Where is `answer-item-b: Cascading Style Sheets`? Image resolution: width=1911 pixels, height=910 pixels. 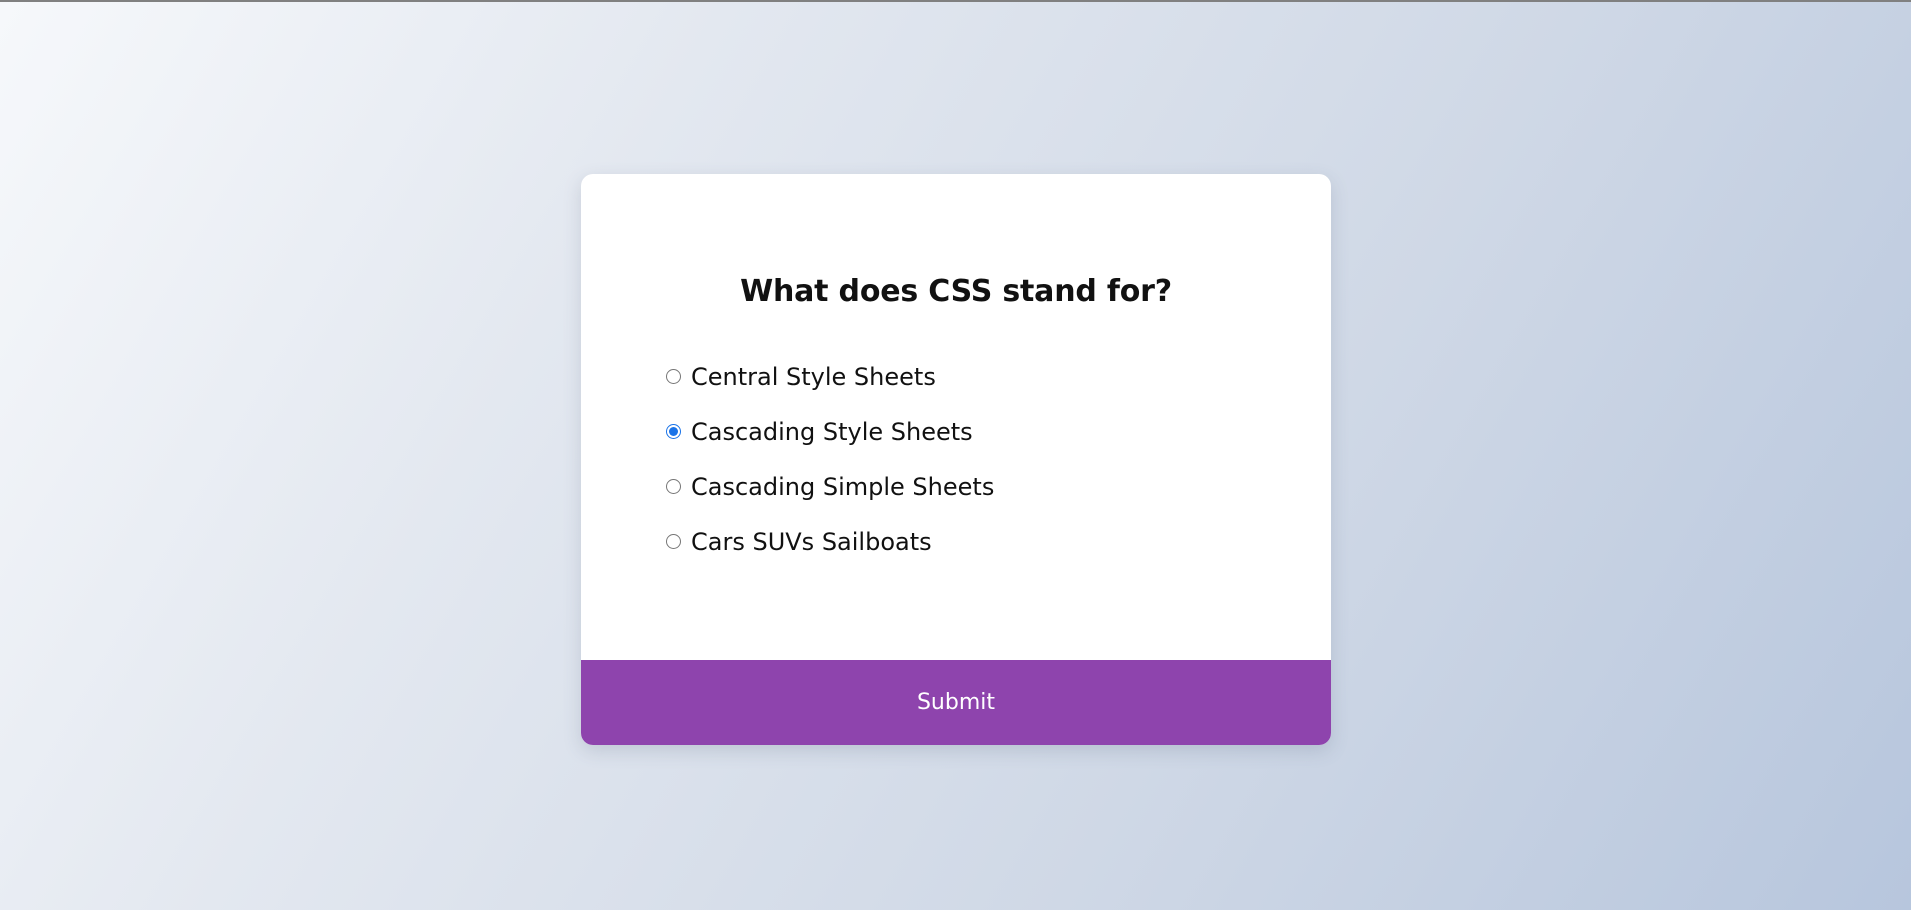 answer-item-b: Cascading Style Sheets is located at coordinates (956, 431).